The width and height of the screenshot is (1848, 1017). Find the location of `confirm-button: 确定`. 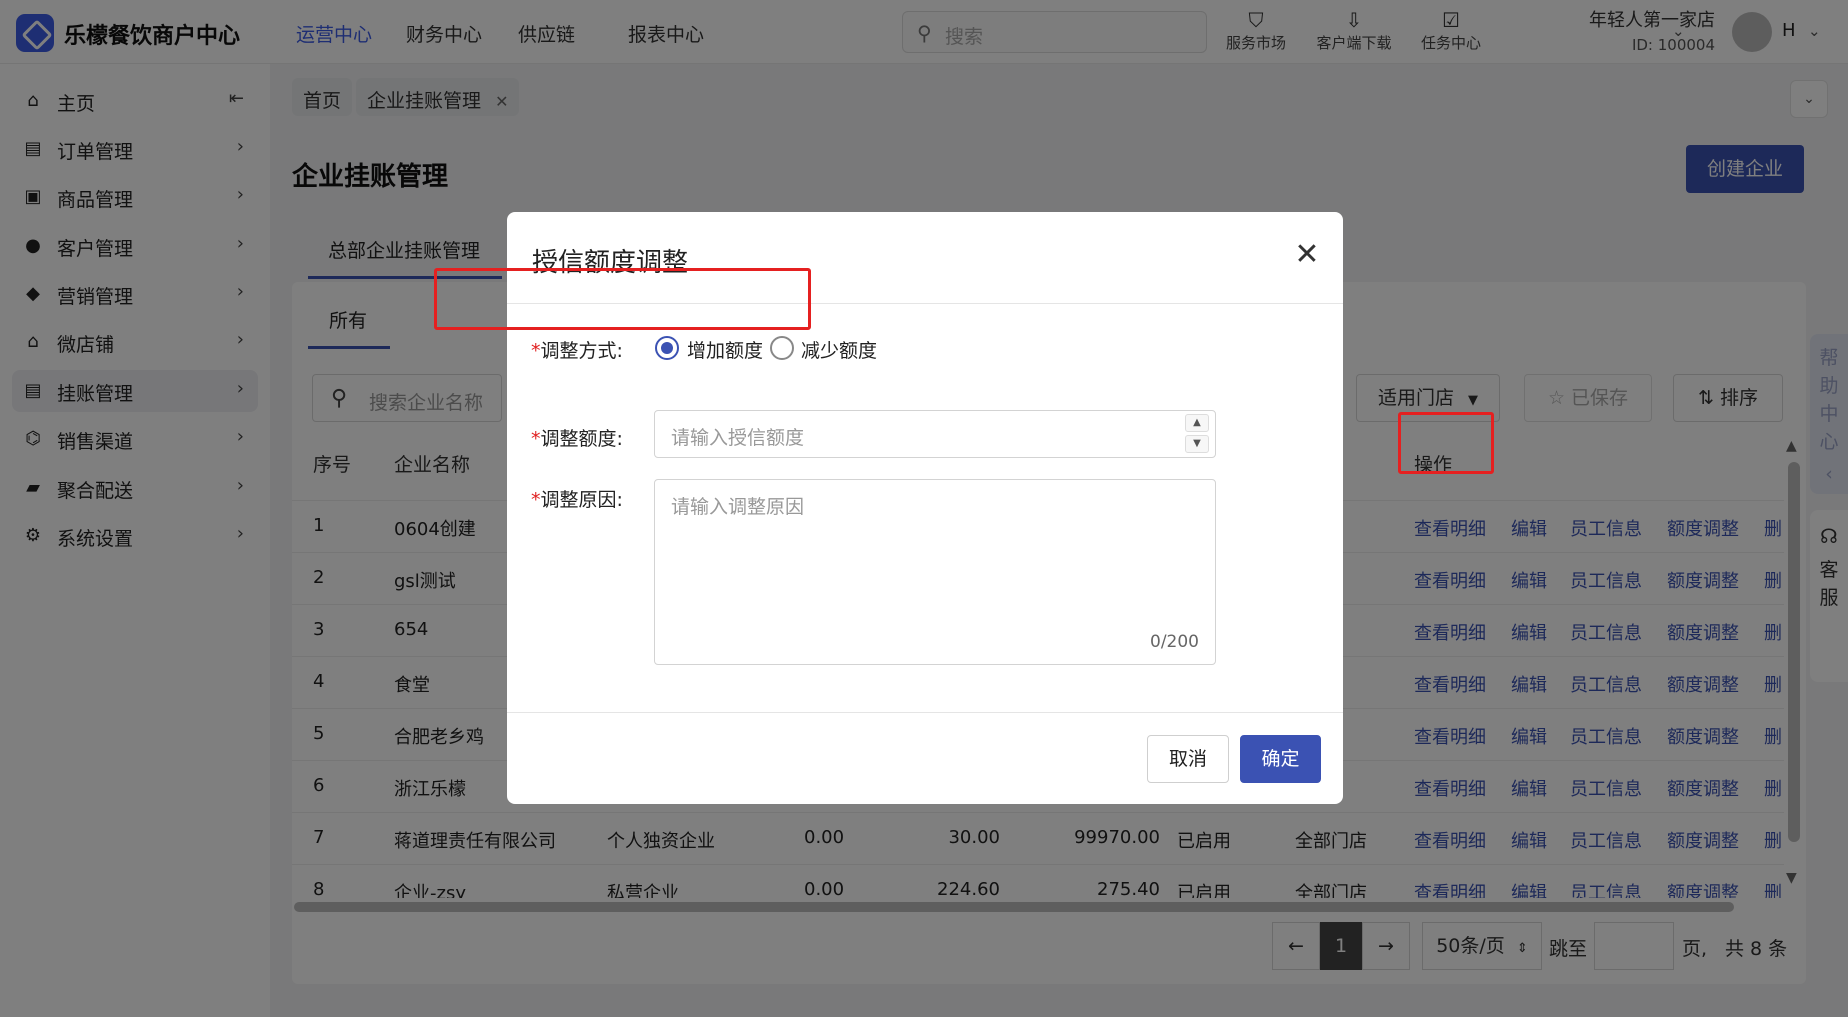

confirm-button: 确定 is located at coordinates (1280, 759).